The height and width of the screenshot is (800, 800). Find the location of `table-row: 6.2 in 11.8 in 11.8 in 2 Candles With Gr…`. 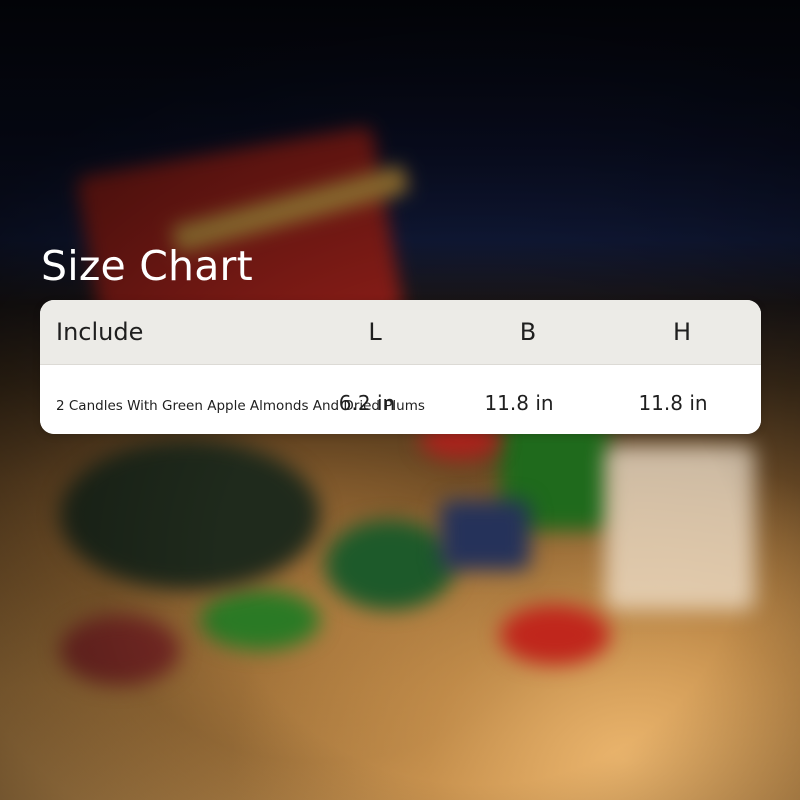

table-row: 6.2 in 11.8 in 11.8 in 2 Candles With Gr… is located at coordinates (400, 399).